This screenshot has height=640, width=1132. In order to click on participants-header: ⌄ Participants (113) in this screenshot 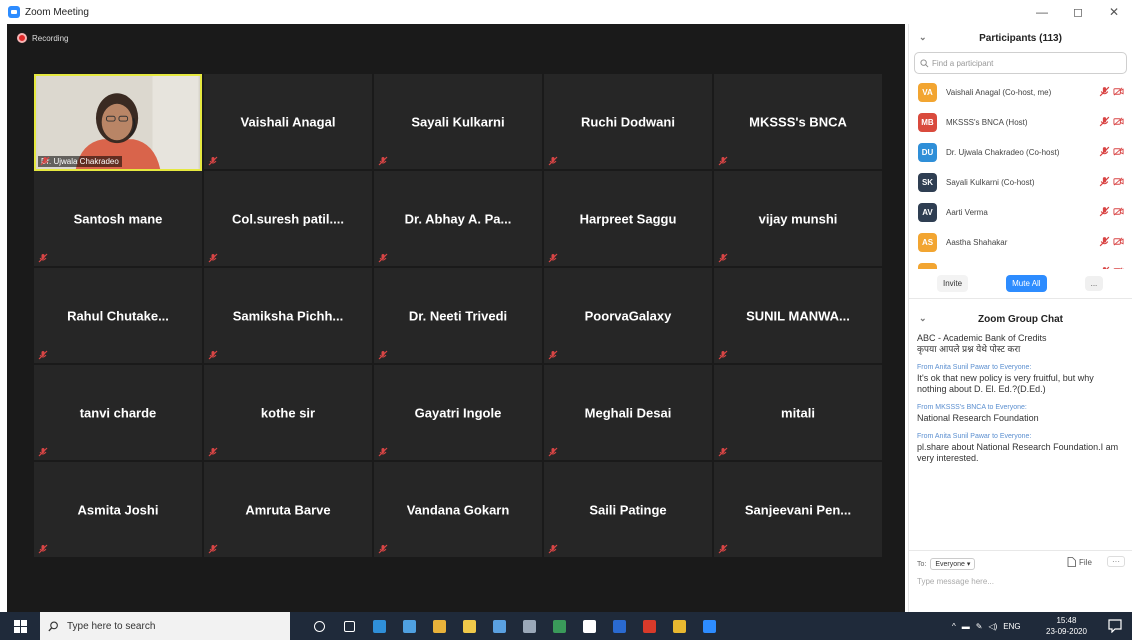, I will do `click(1020, 38)`.